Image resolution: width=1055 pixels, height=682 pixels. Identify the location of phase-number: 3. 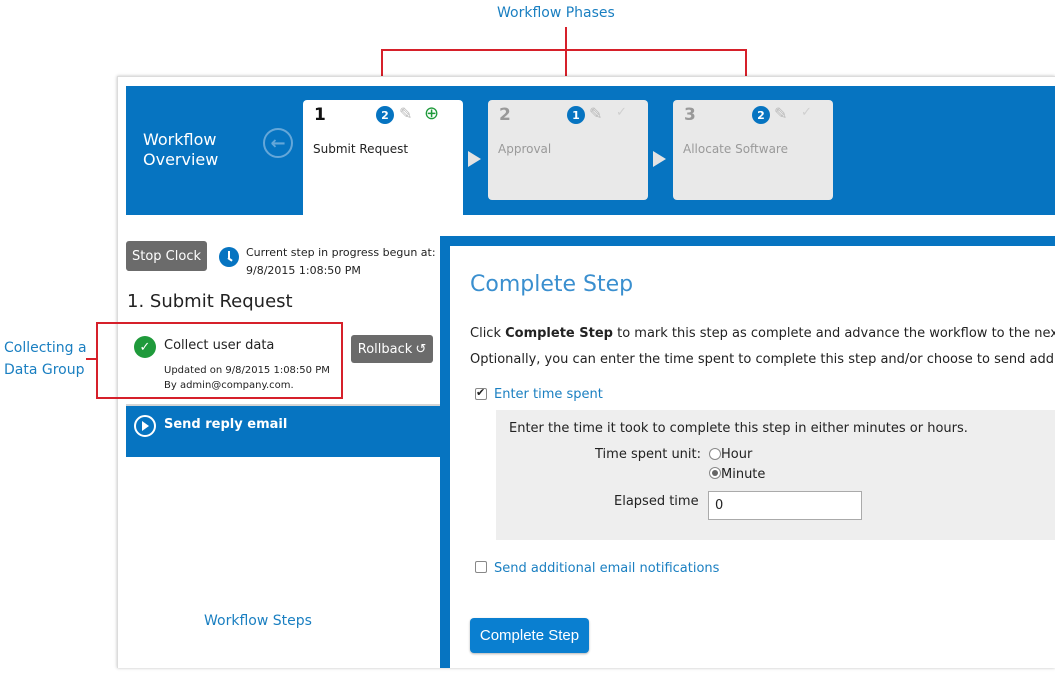
(690, 115).